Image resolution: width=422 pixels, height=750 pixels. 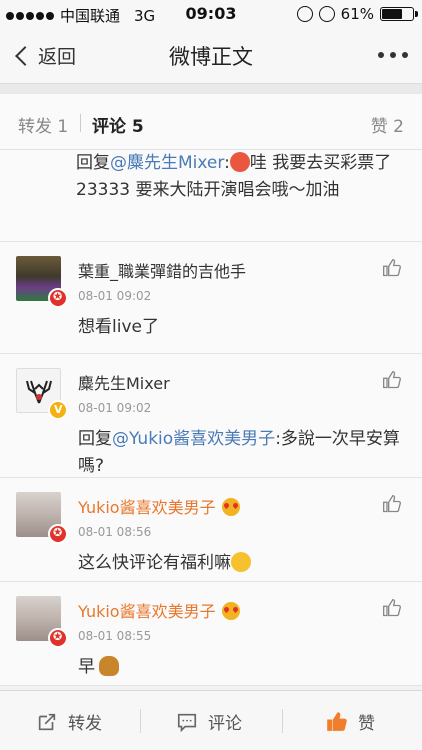 I want to click on battery-icon, so click(x=399, y=14).